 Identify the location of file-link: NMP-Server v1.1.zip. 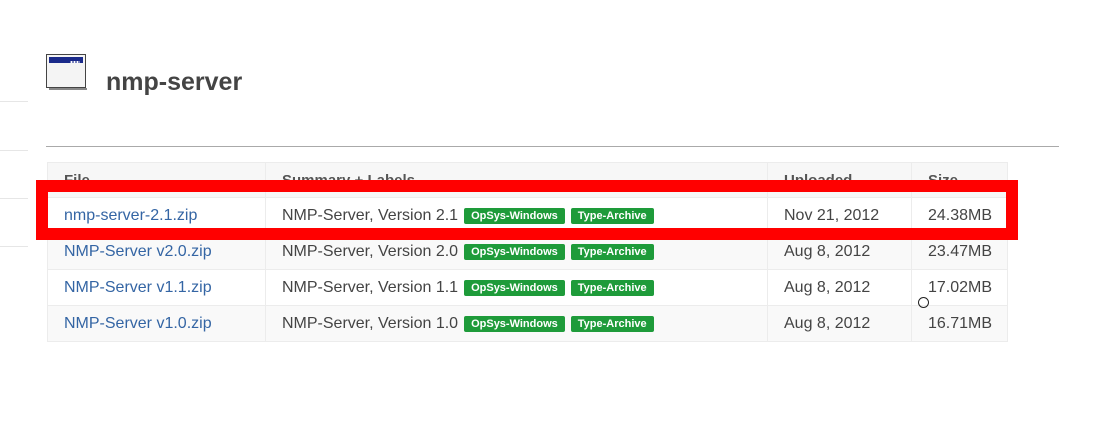
(138, 287).